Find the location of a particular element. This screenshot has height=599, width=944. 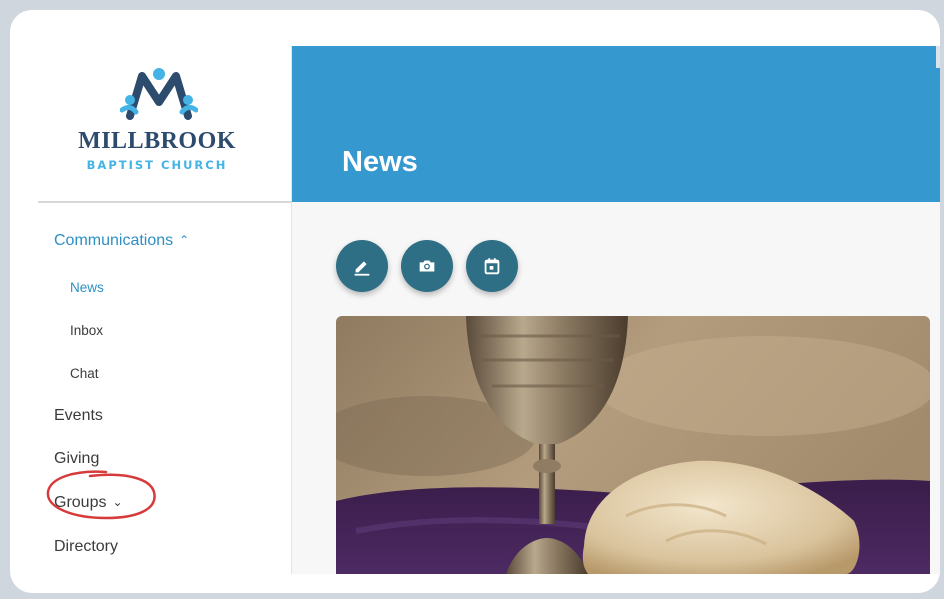

sidebar-subitem-label: News is located at coordinates (87, 287).